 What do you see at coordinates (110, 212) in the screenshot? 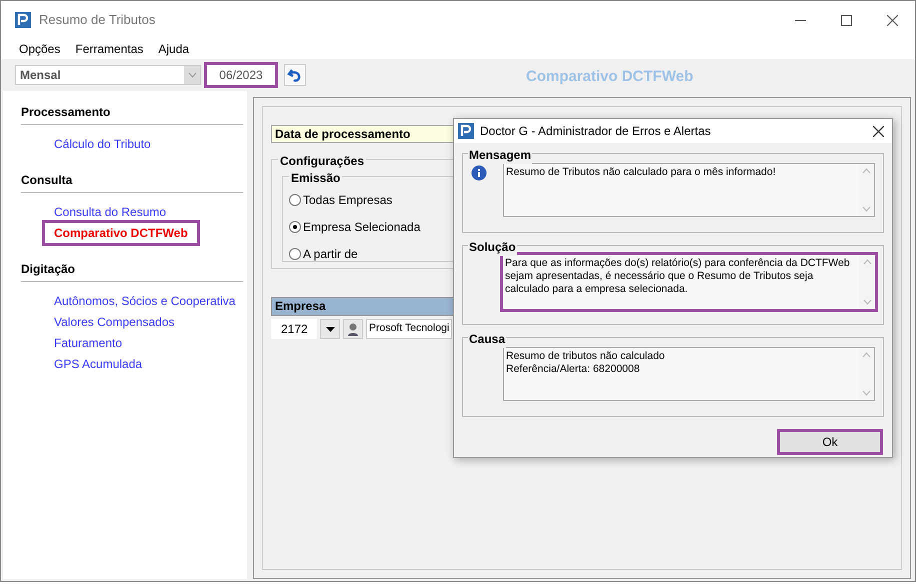
I see `sidebar-link: Consulta do Resumo` at bounding box center [110, 212].